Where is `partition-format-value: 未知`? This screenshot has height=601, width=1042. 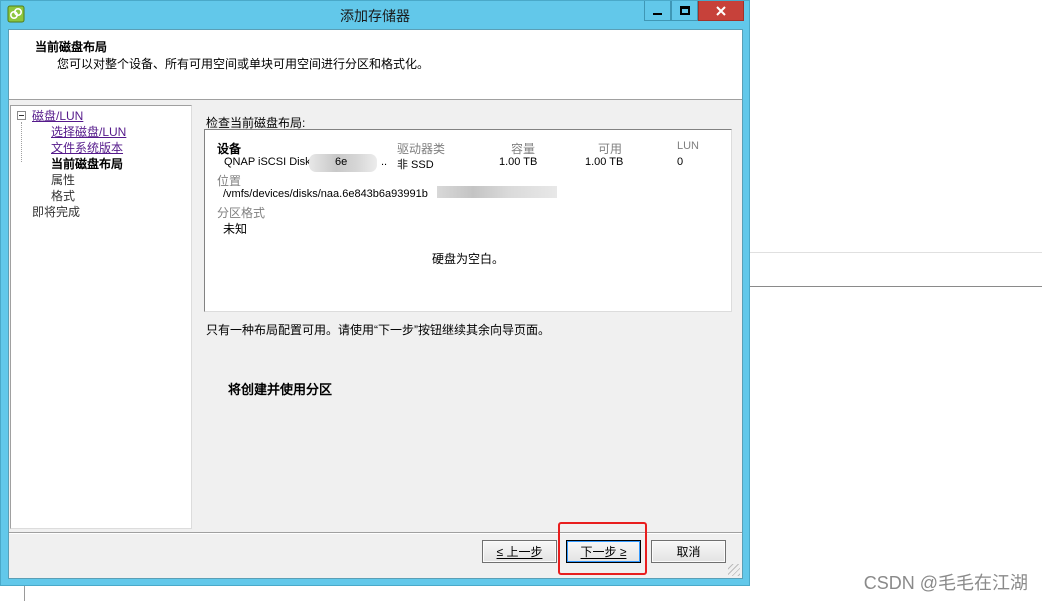 partition-format-value: 未知 is located at coordinates (235, 229).